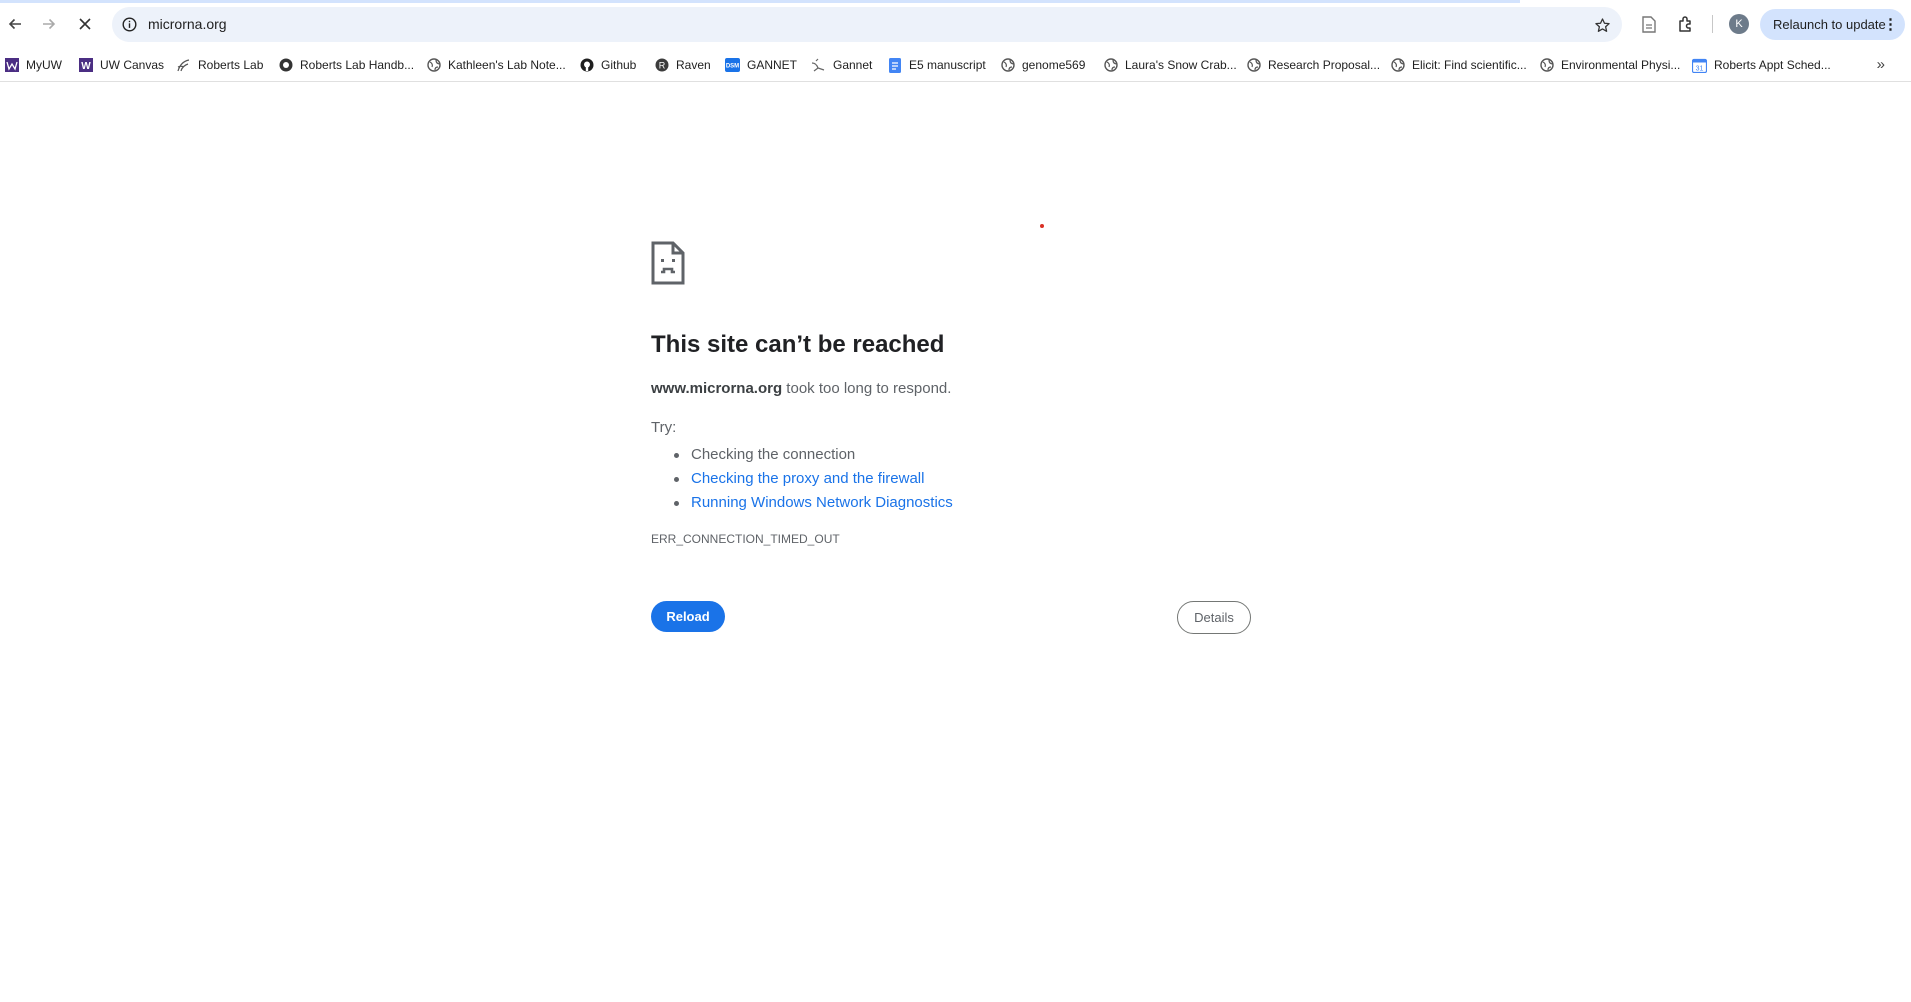 This screenshot has height=1002, width=1911. Describe the element at coordinates (11, 65) in the screenshot. I see `uw-icon` at that location.